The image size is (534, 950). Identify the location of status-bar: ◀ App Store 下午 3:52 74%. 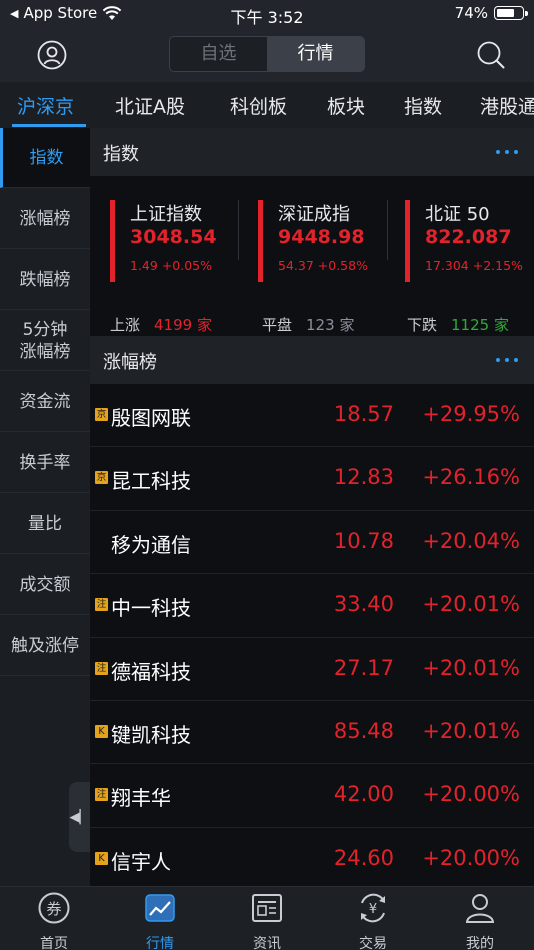
(267, 14).